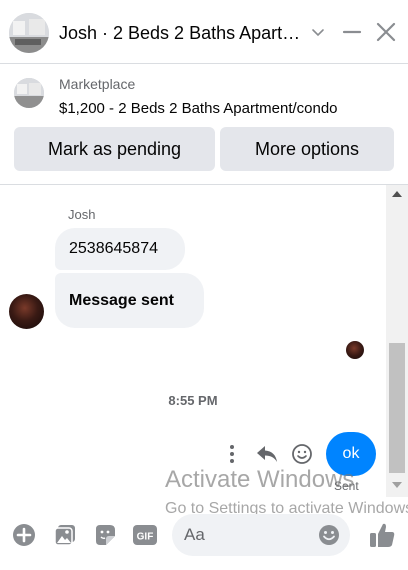 This screenshot has width=408, height=570. I want to click on close-icon, so click(386, 32).